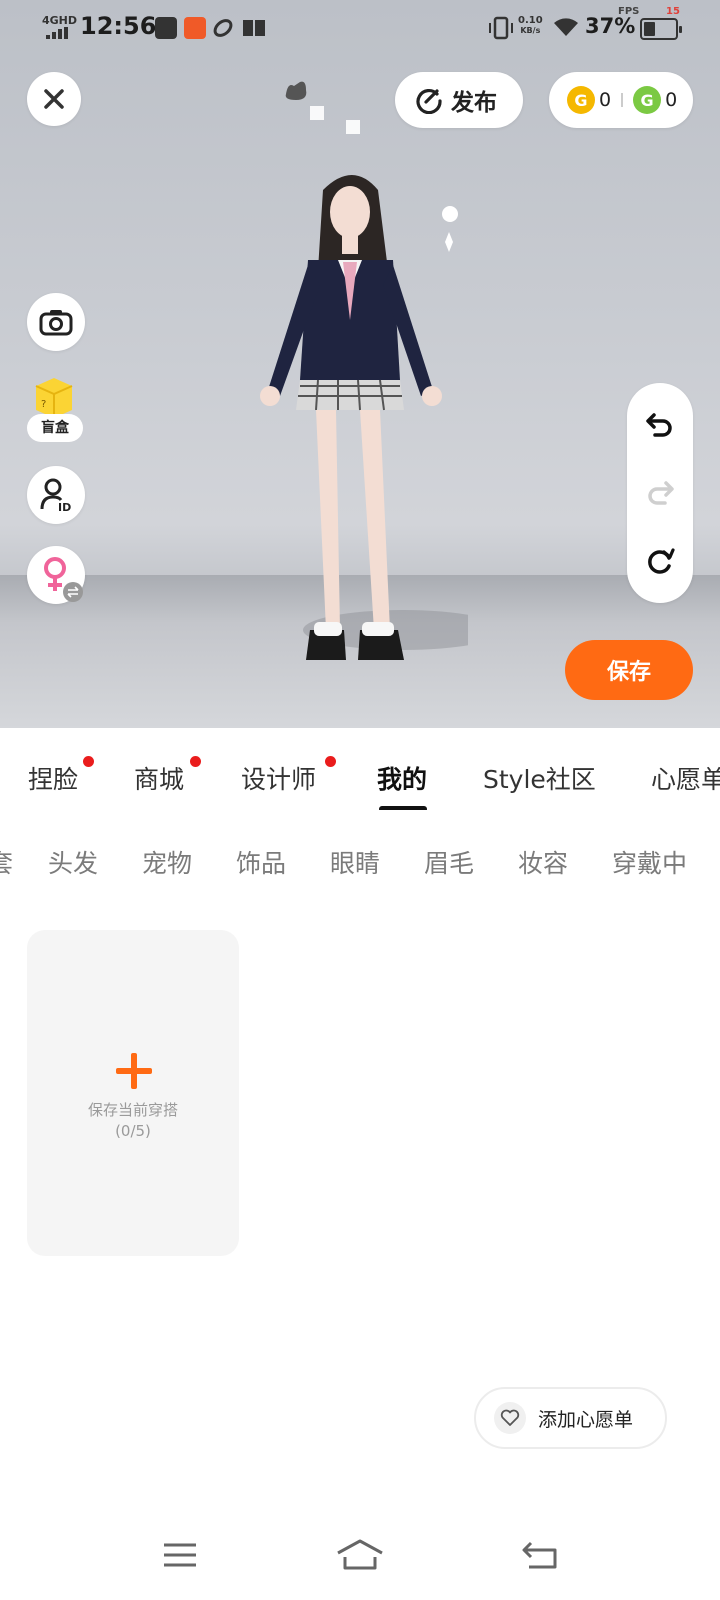 This screenshot has width=720, height=1600. I want to click on fps-value: 15, so click(673, 11).